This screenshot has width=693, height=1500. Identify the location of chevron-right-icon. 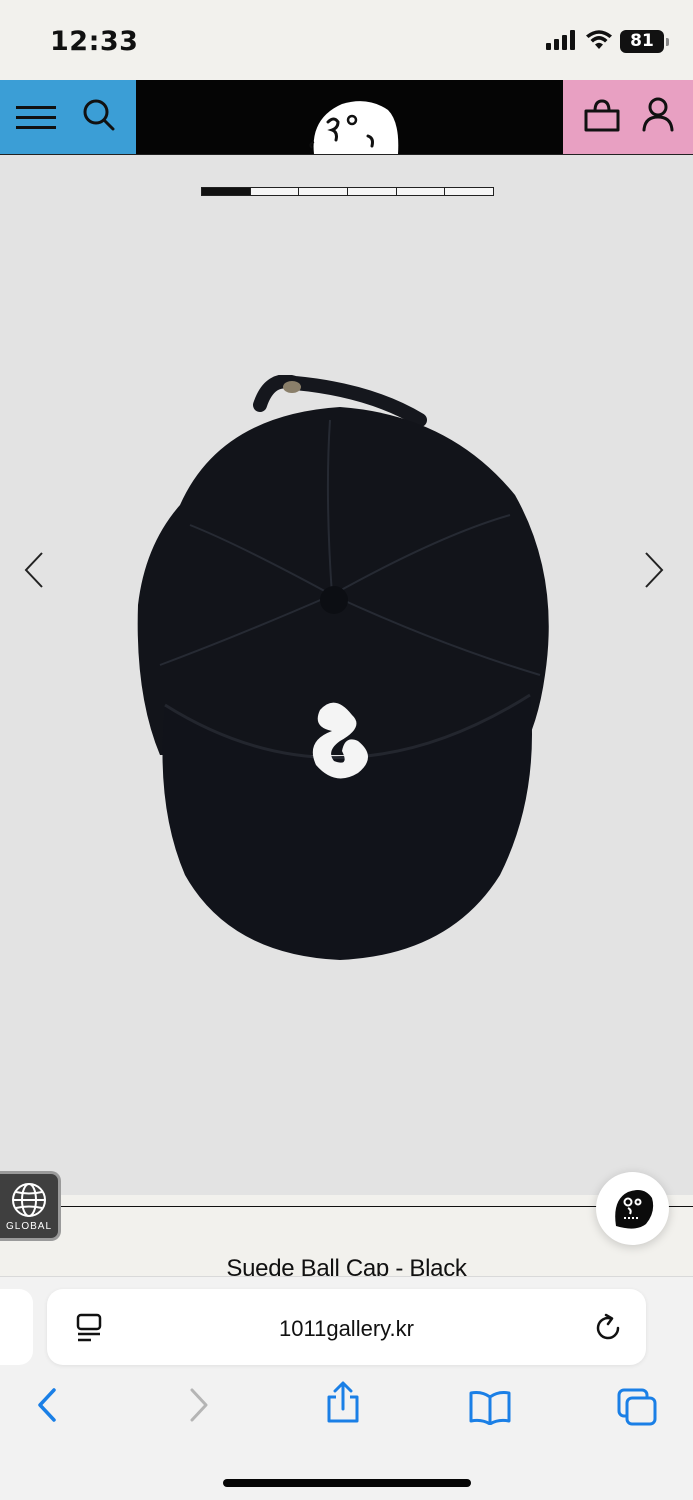
(653, 570).